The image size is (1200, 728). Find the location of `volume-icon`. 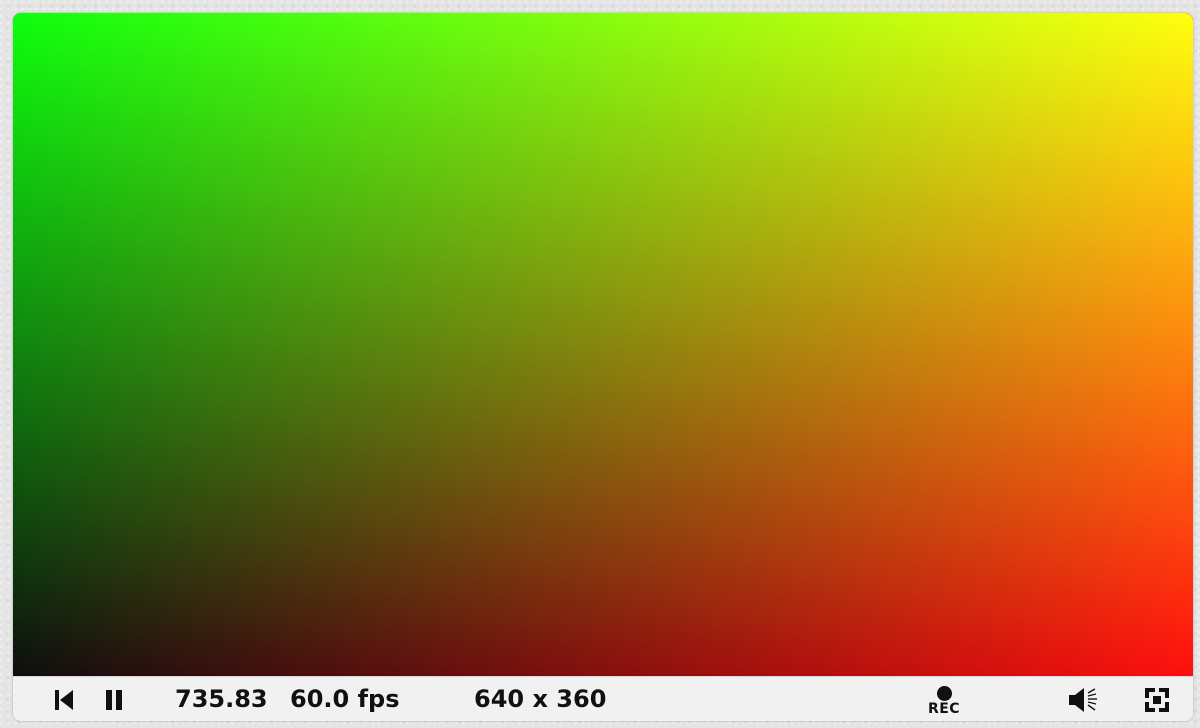

volume-icon is located at coordinates (1083, 699).